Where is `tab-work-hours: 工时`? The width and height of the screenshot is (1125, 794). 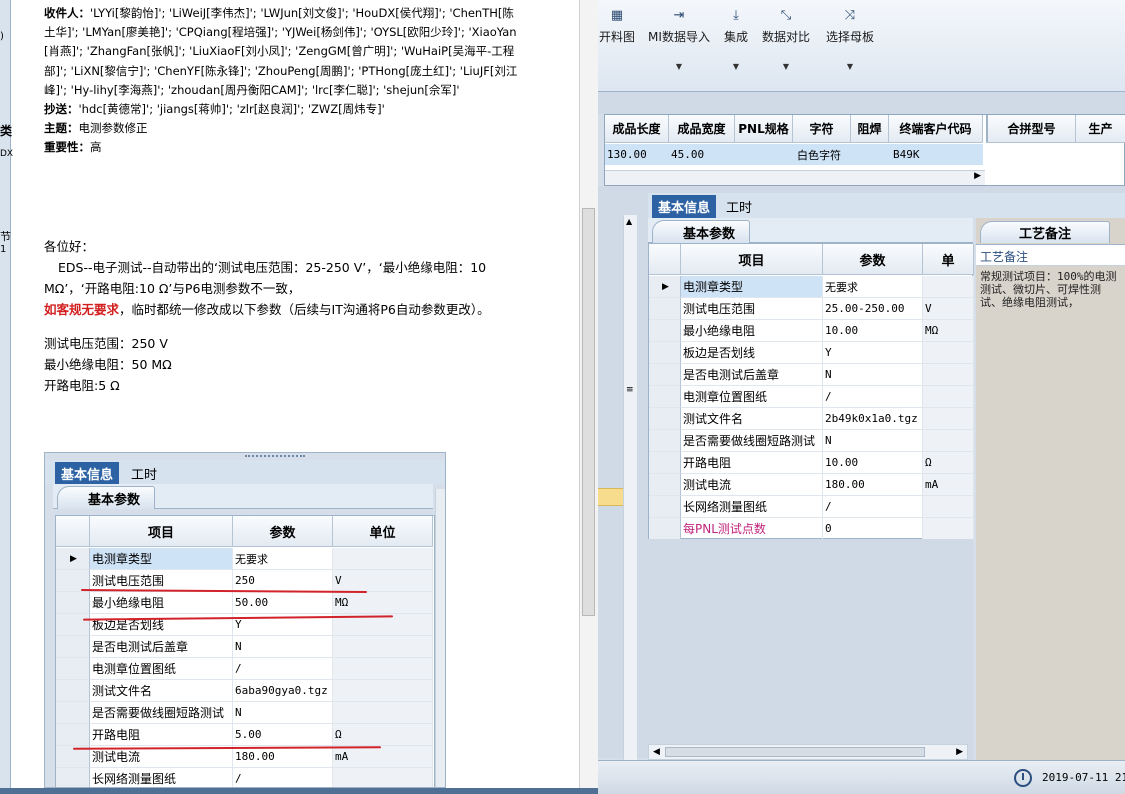 tab-work-hours: 工时 is located at coordinates (739, 206).